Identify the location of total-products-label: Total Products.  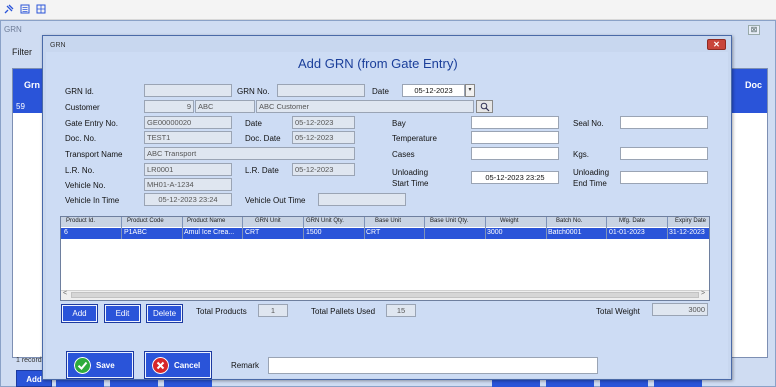
(221, 311).